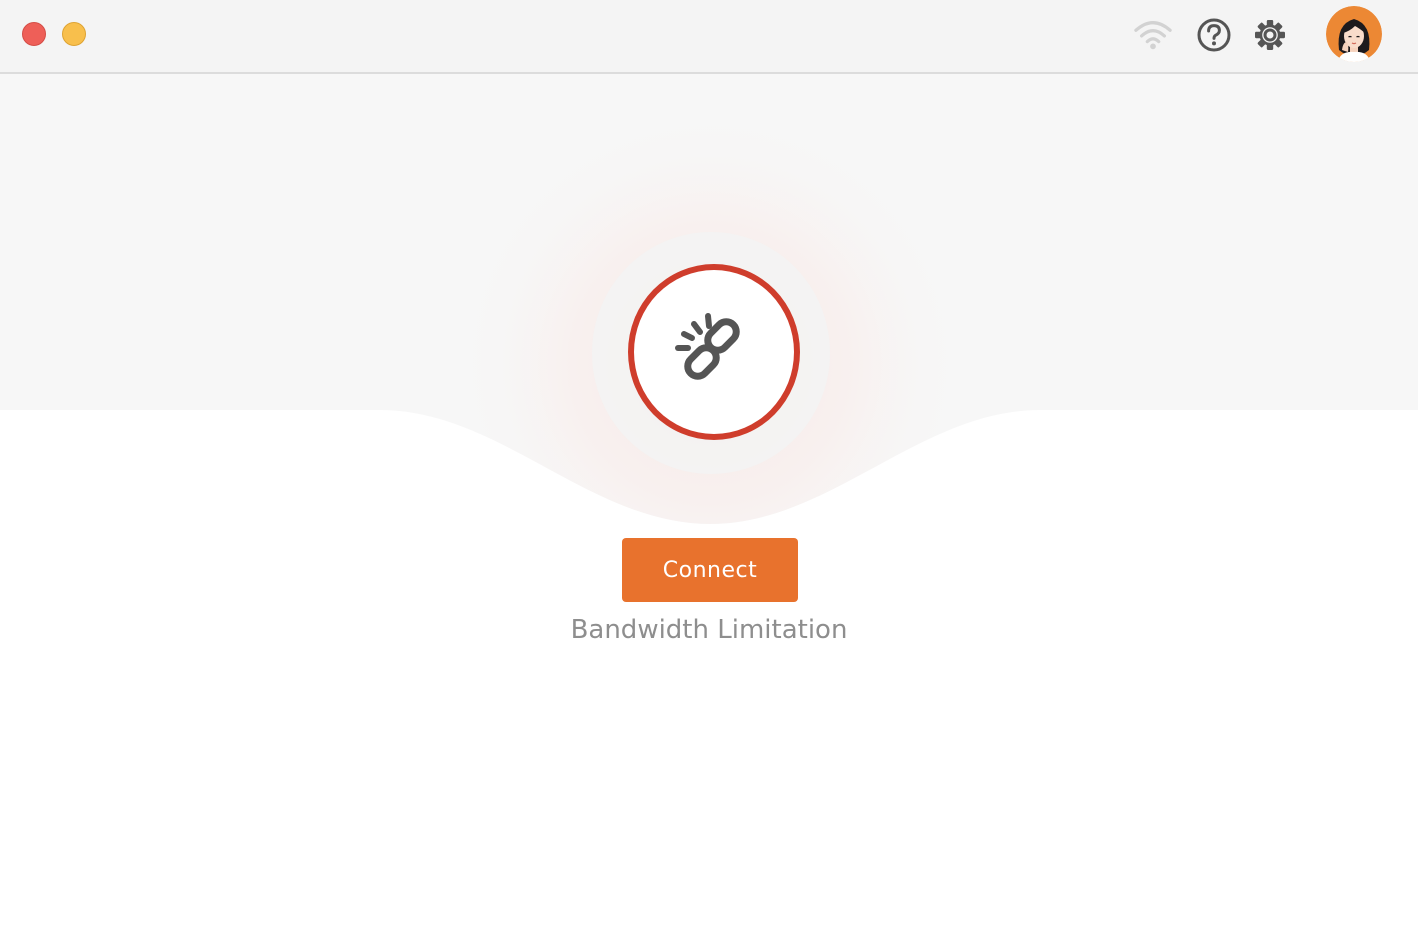  I want to click on connection-status-indicator, so click(714, 352).